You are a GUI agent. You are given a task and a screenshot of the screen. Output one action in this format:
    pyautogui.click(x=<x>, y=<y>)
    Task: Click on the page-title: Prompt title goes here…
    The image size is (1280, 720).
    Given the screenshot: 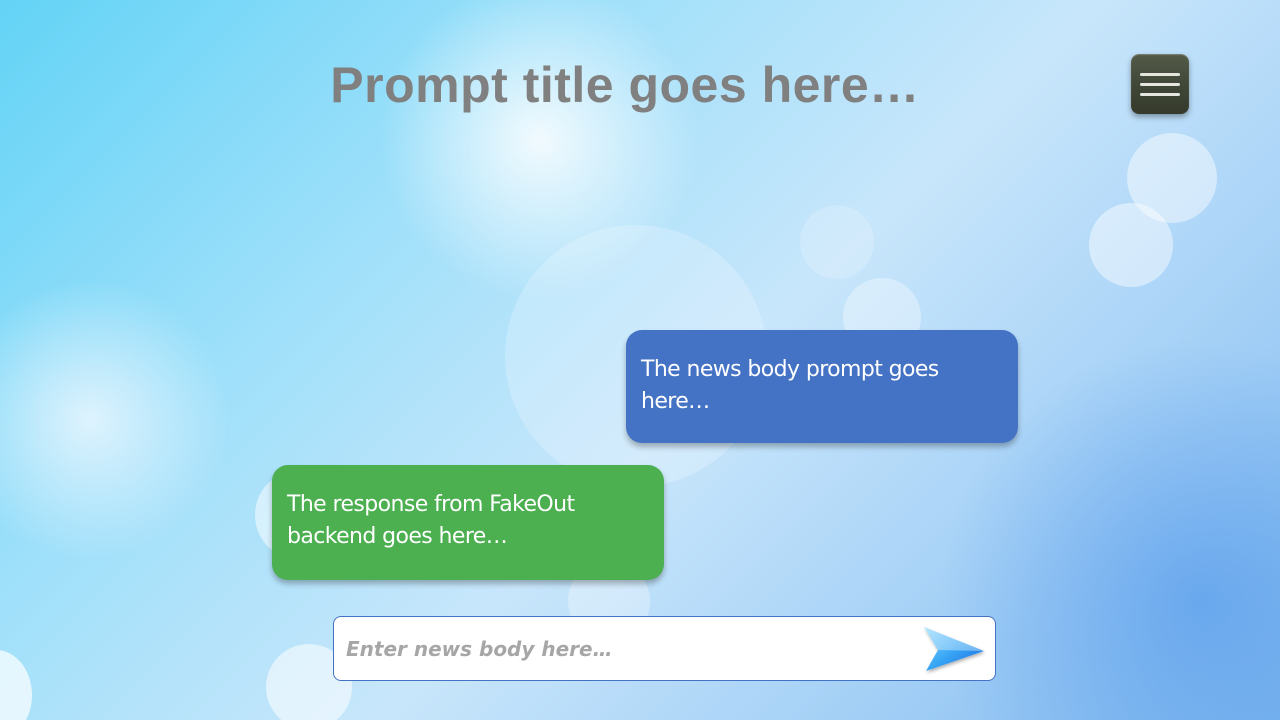 What is the action you would take?
    pyautogui.click(x=625, y=85)
    